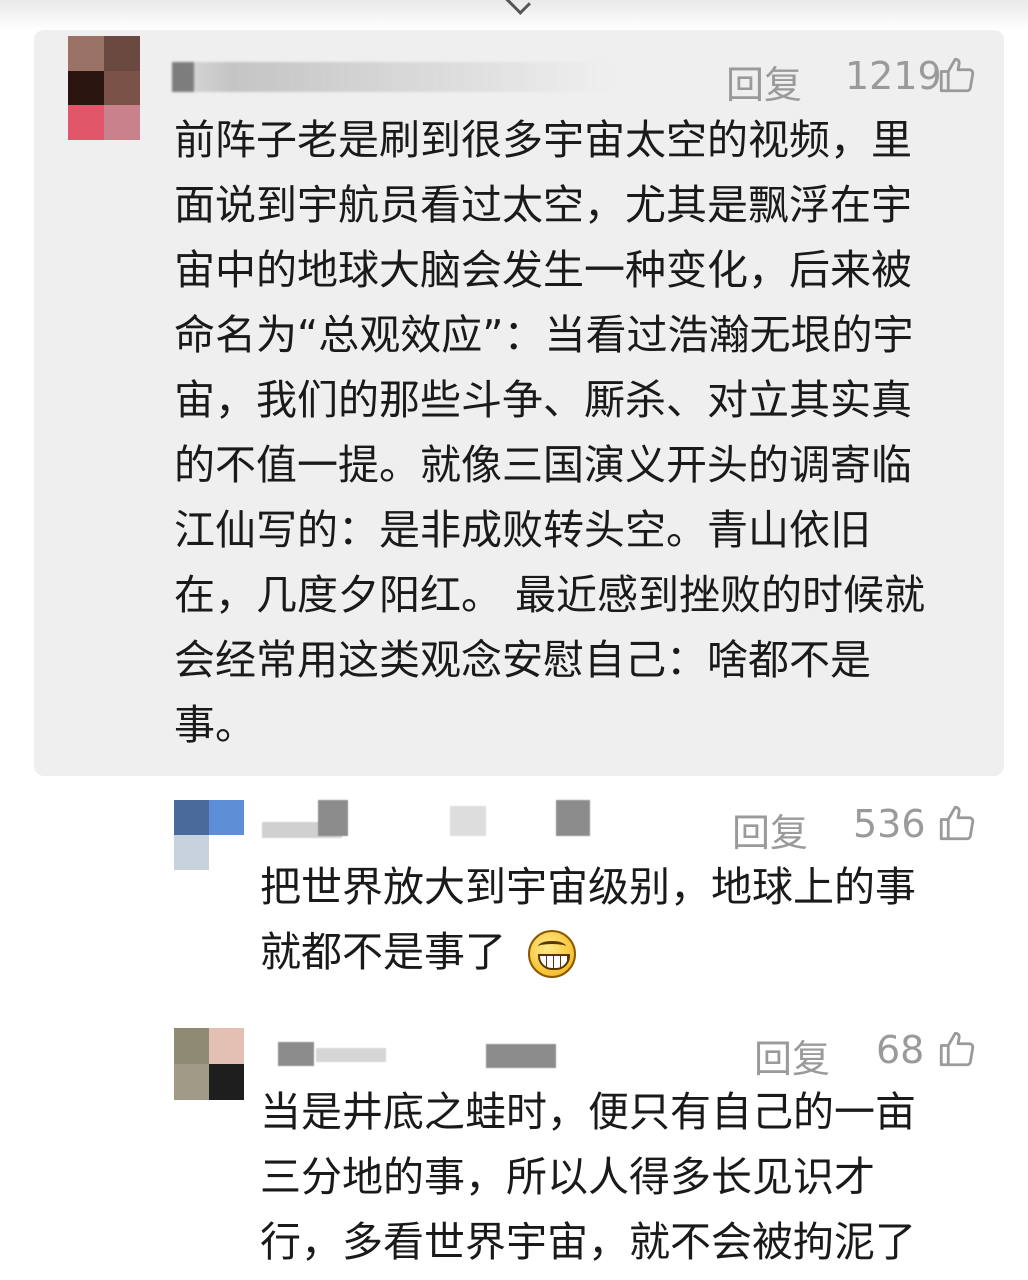 The width and height of the screenshot is (1028, 1280). What do you see at coordinates (893, 76) in the screenshot?
I see `like-count: 1219` at bounding box center [893, 76].